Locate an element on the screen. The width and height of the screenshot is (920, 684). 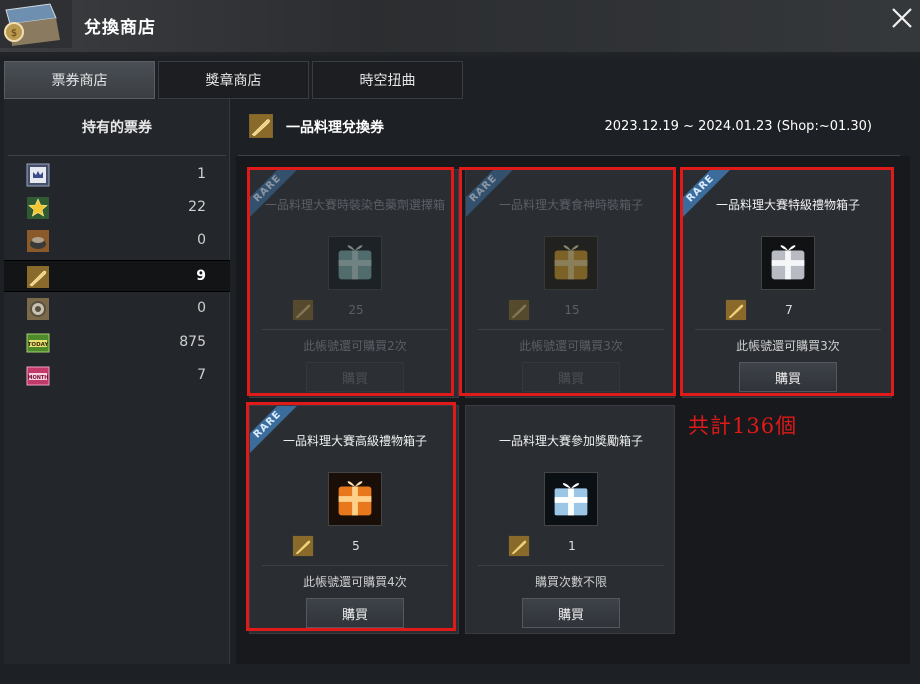
shop-tabs: 票券商店 獎章商店 時空扭曲 is located at coordinates (235, 80).